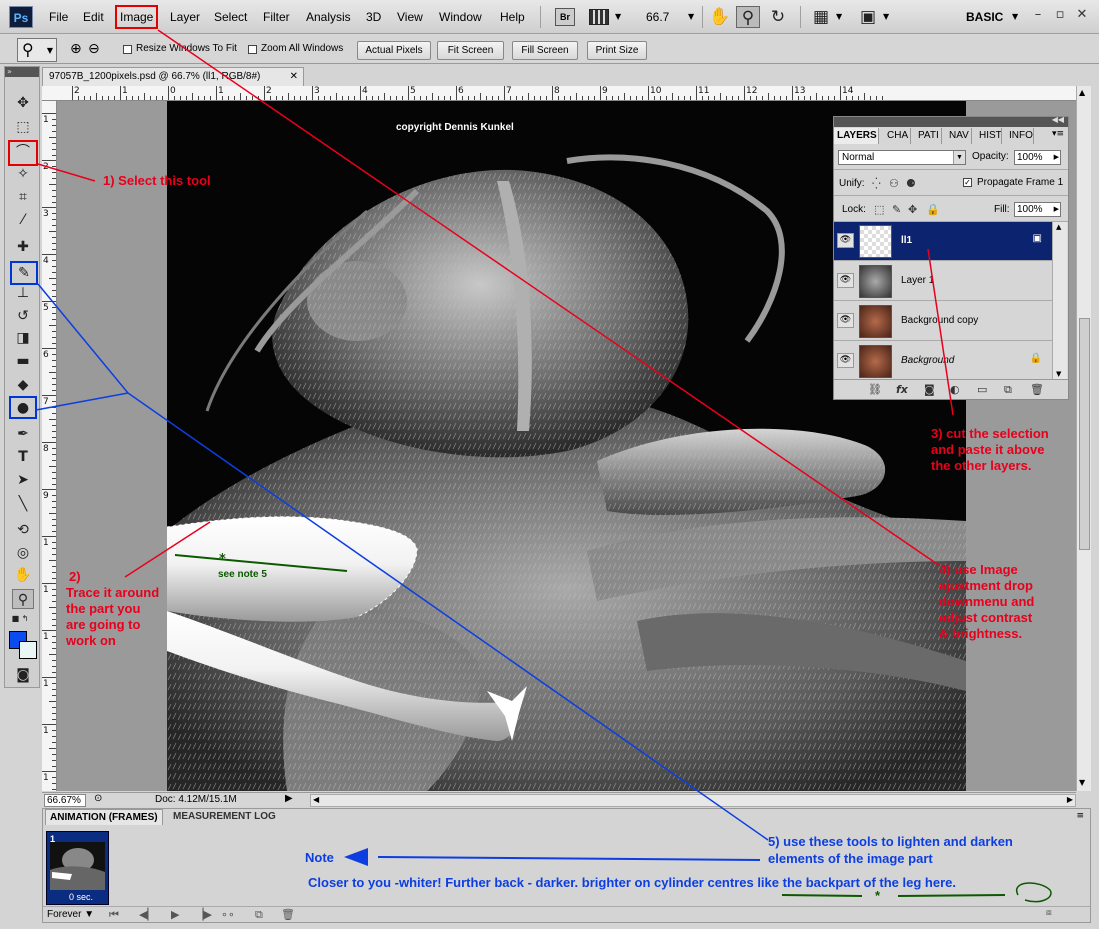 The height and width of the screenshot is (929, 1099). What do you see at coordinates (512, 17) in the screenshot?
I see `menu-help: Help` at bounding box center [512, 17].